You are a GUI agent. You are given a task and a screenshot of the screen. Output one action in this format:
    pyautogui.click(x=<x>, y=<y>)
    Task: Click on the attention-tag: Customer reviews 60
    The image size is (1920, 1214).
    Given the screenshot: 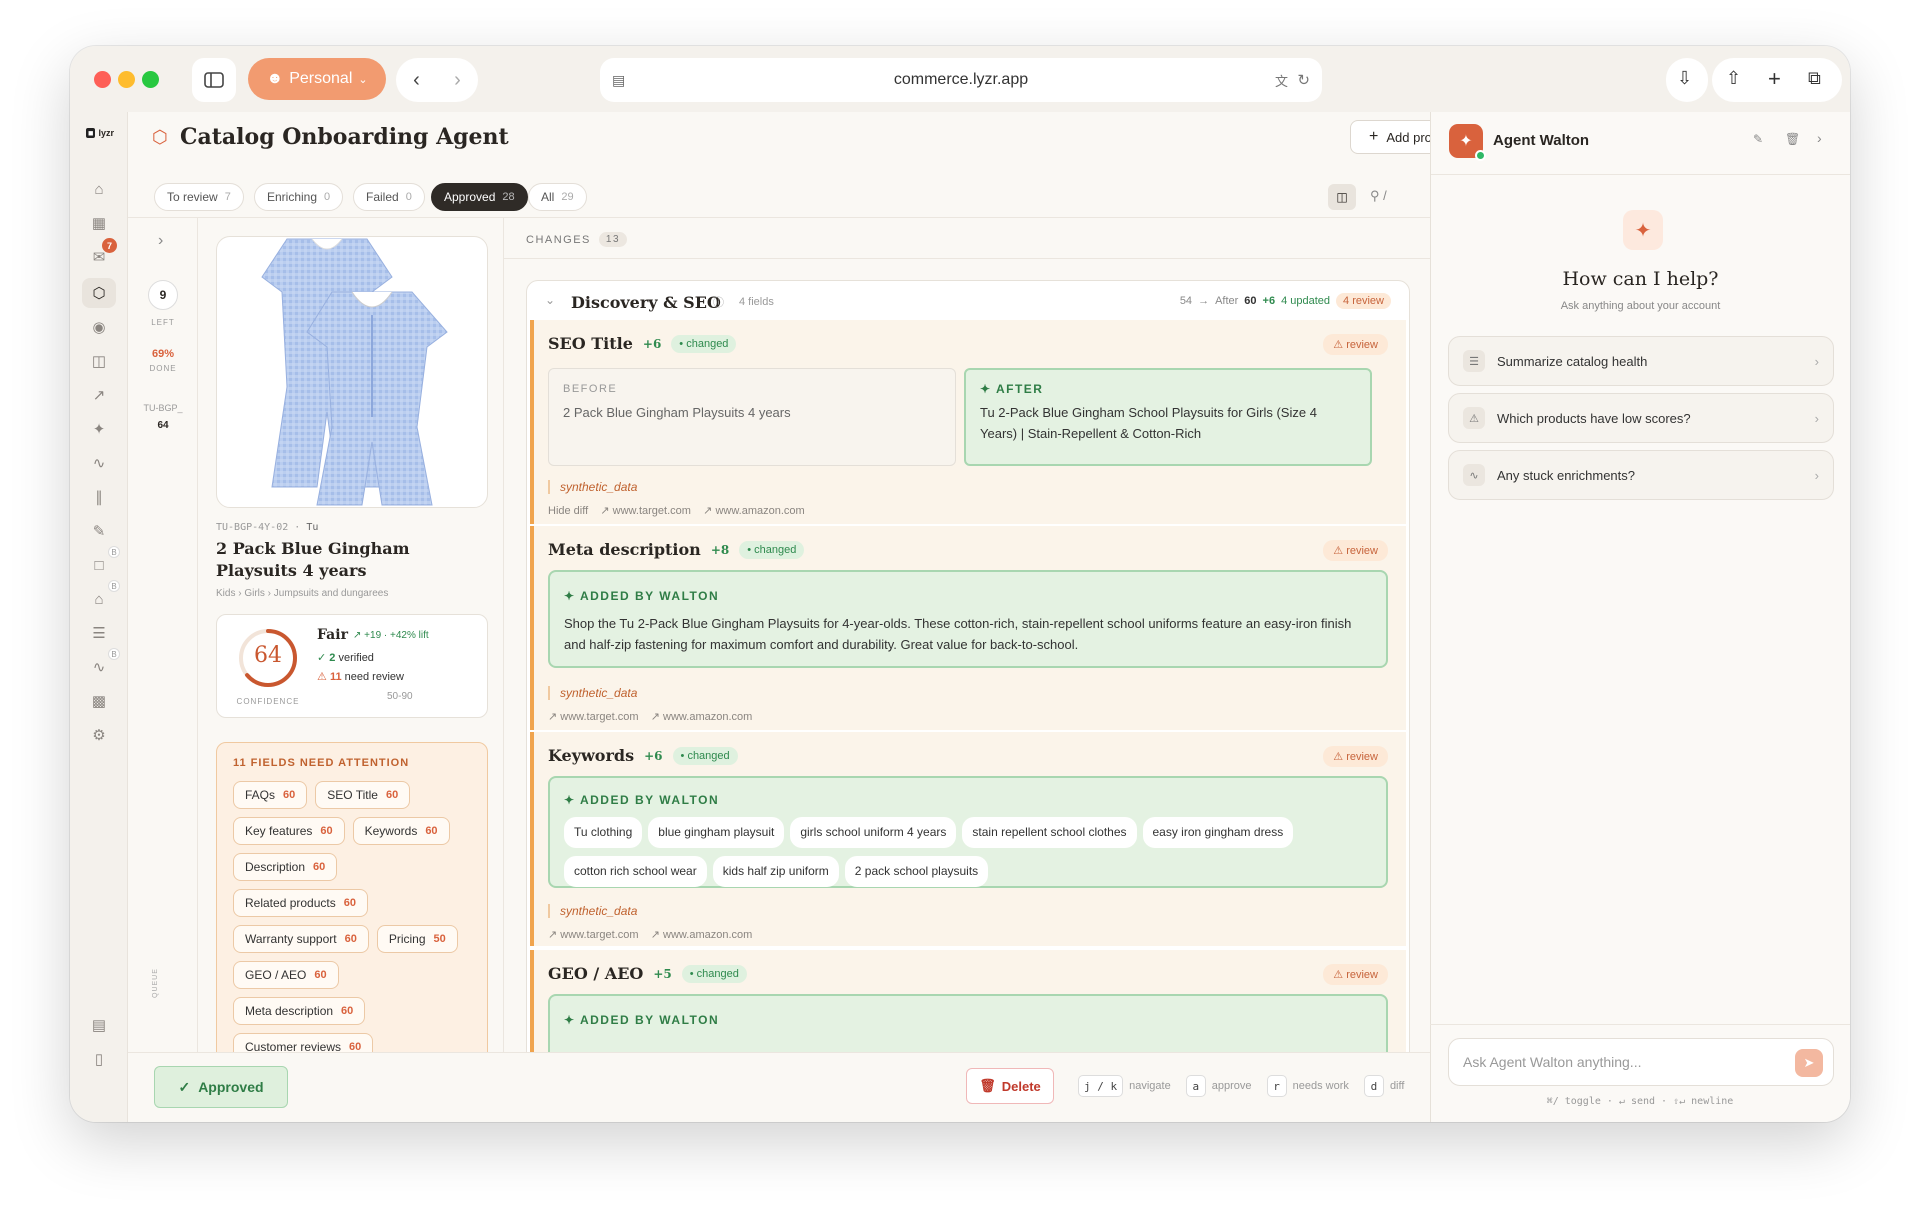 What is the action you would take?
    pyautogui.click(x=303, y=1042)
    